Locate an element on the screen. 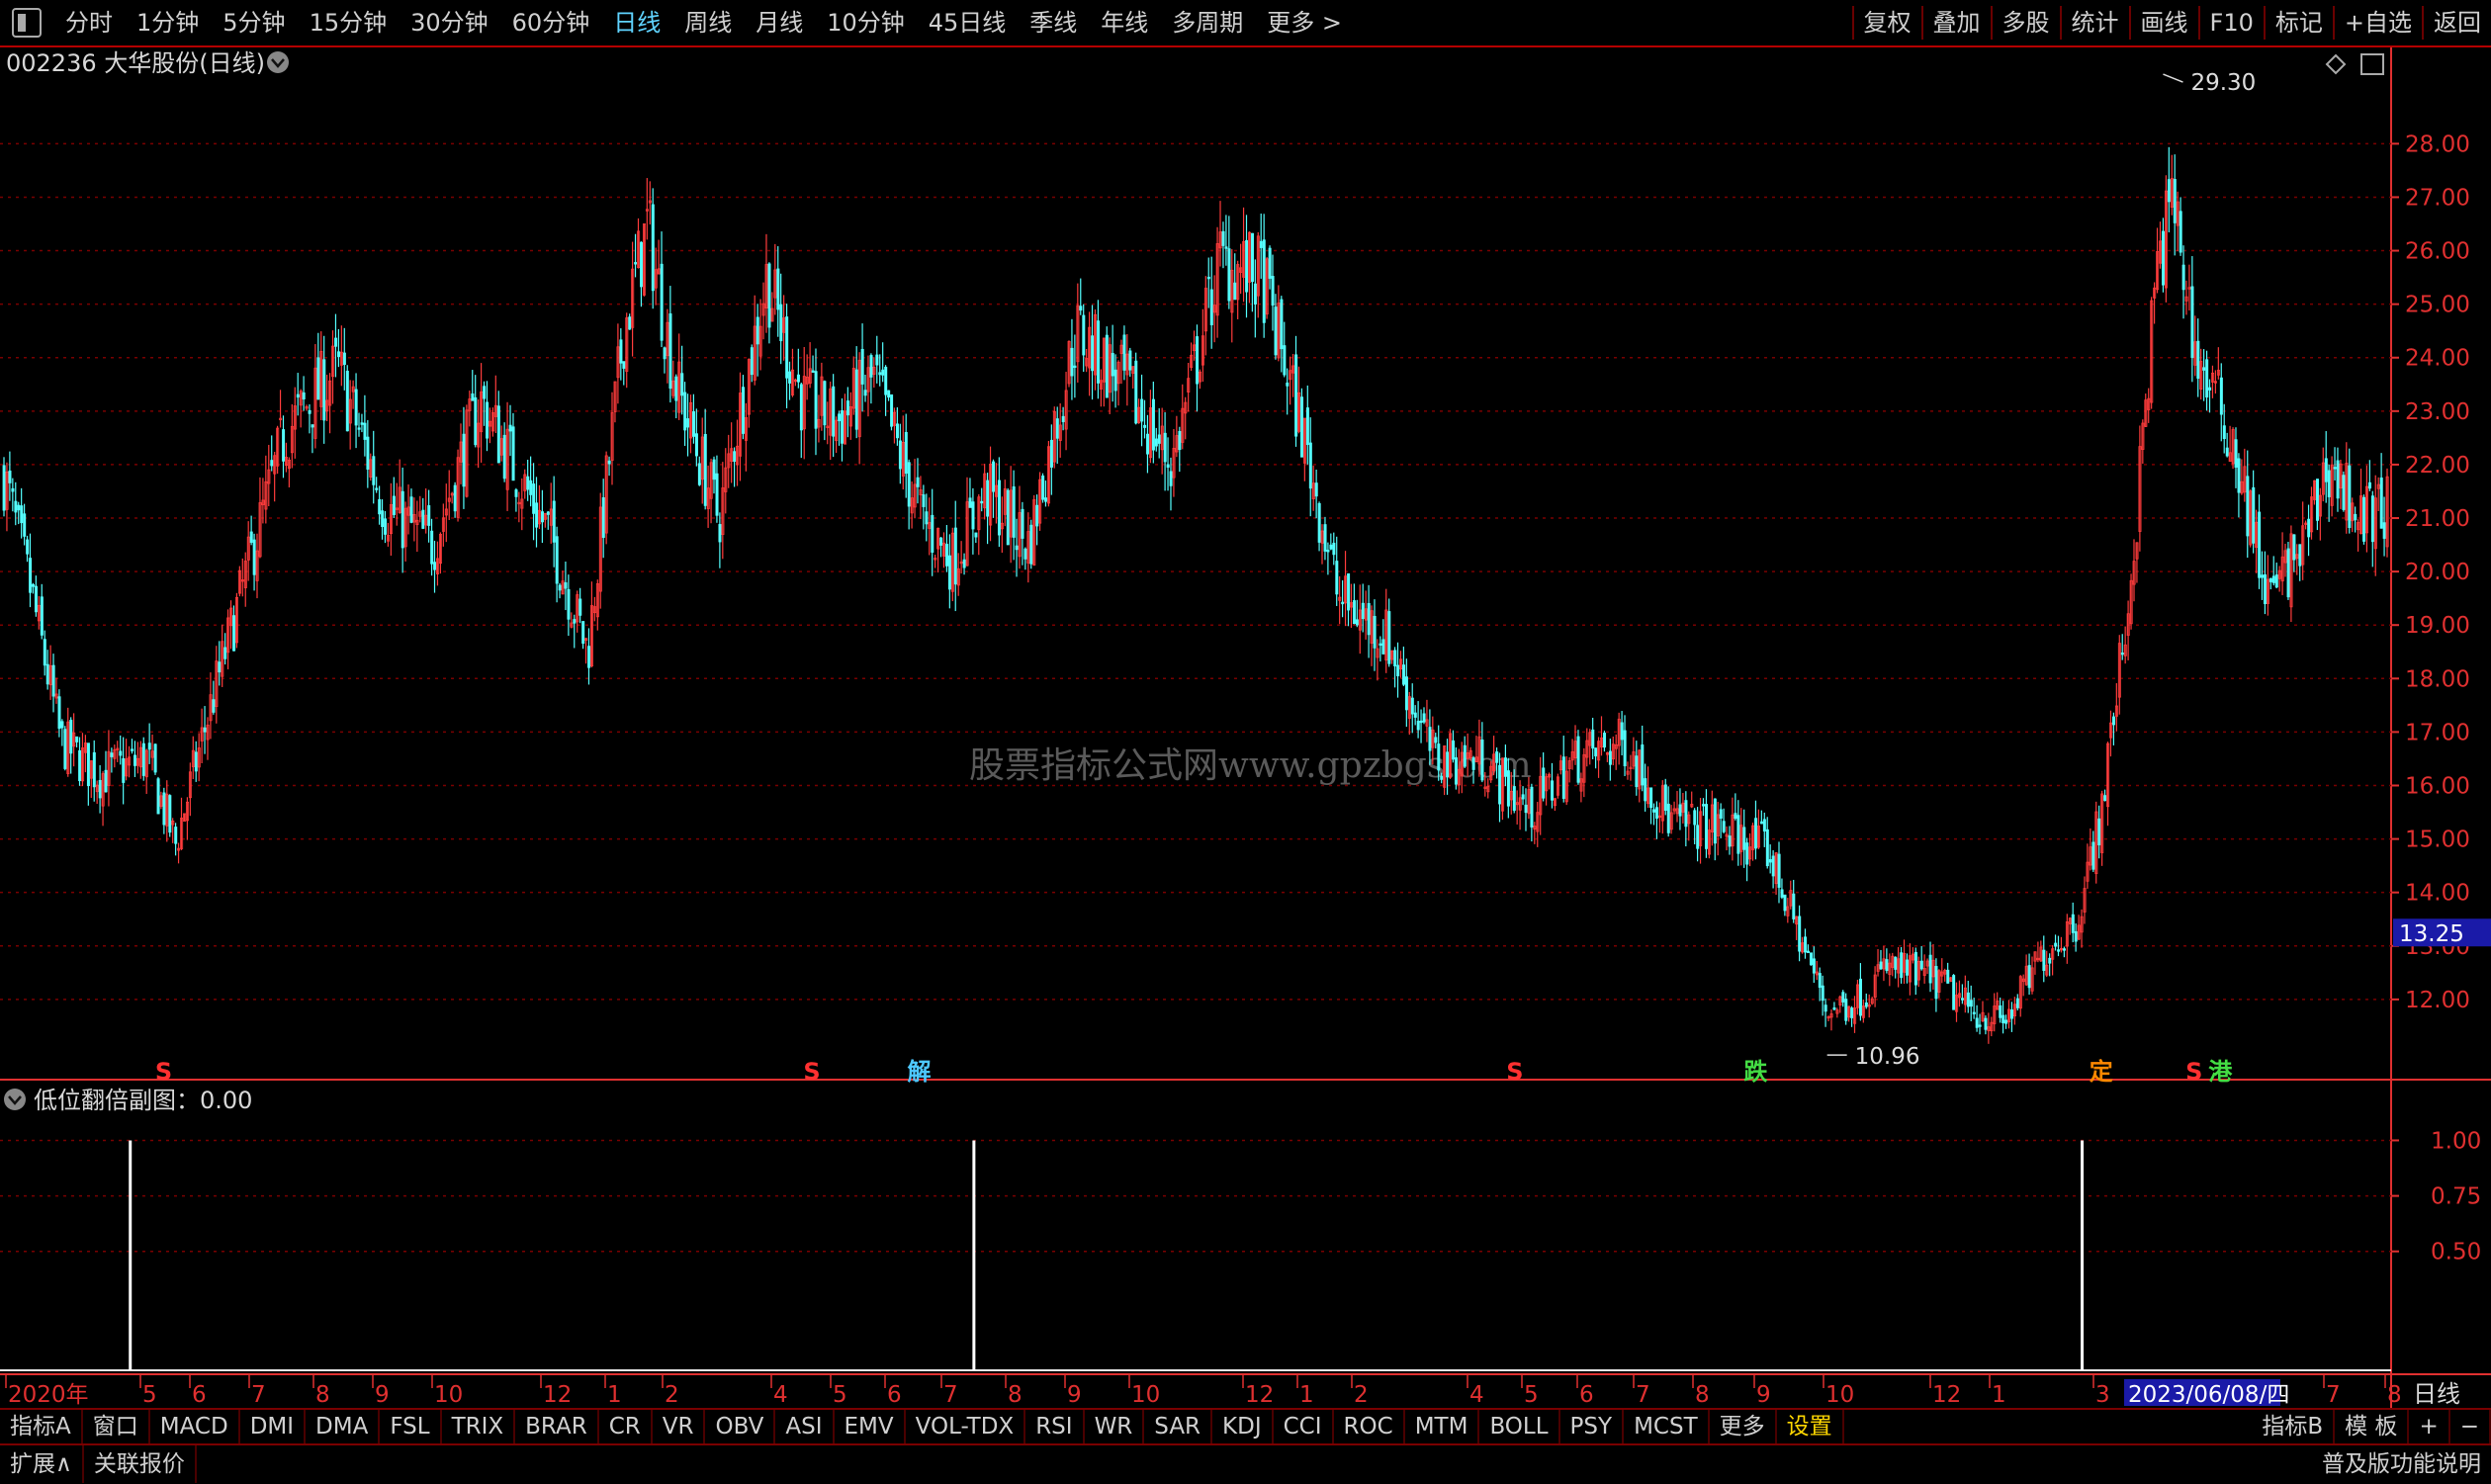 The width and height of the screenshot is (2491, 1484). indicator-tab-16: SAR is located at coordinates (1178, 1426).